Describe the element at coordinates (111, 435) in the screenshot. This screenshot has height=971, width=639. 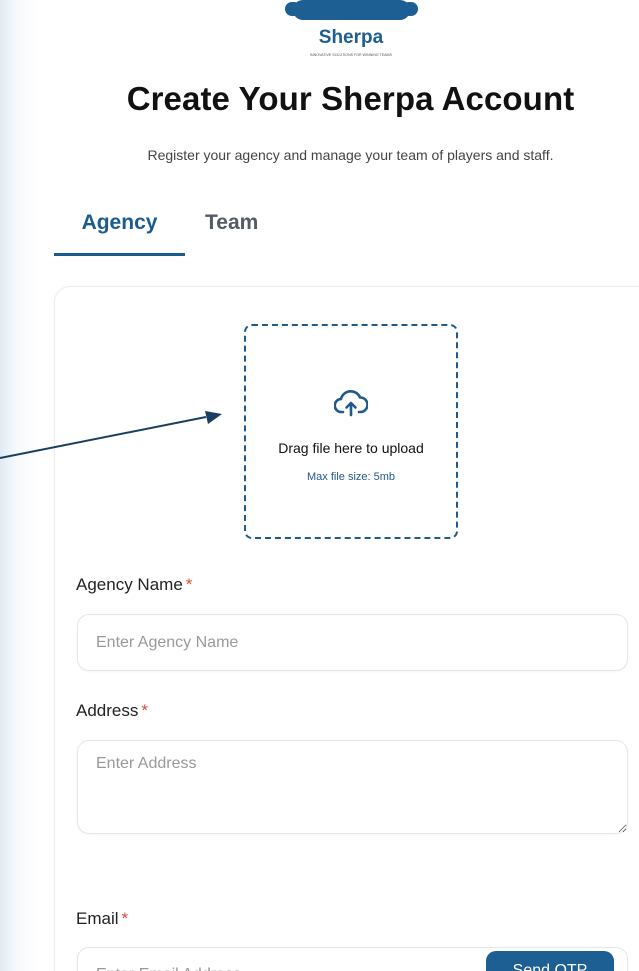
I see `annotation-arrow-icon` at that location.